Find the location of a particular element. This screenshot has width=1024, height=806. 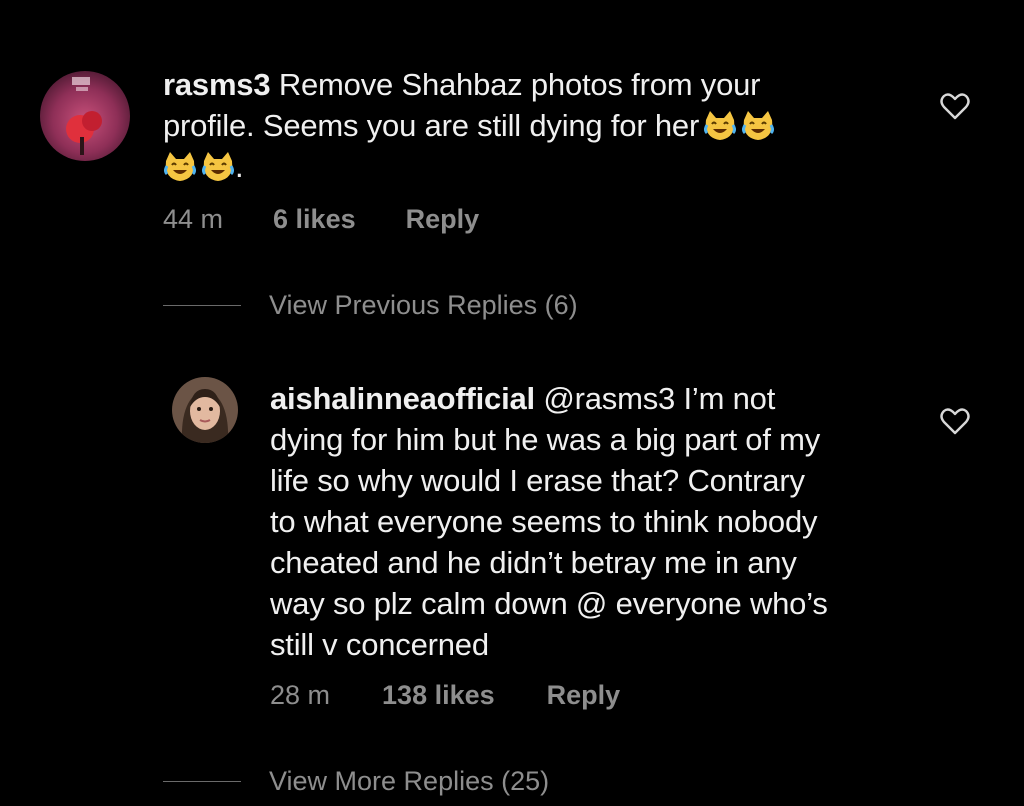

comment-line: way so plz calm down @ everyone who’s is located at coordinates (549, 603).